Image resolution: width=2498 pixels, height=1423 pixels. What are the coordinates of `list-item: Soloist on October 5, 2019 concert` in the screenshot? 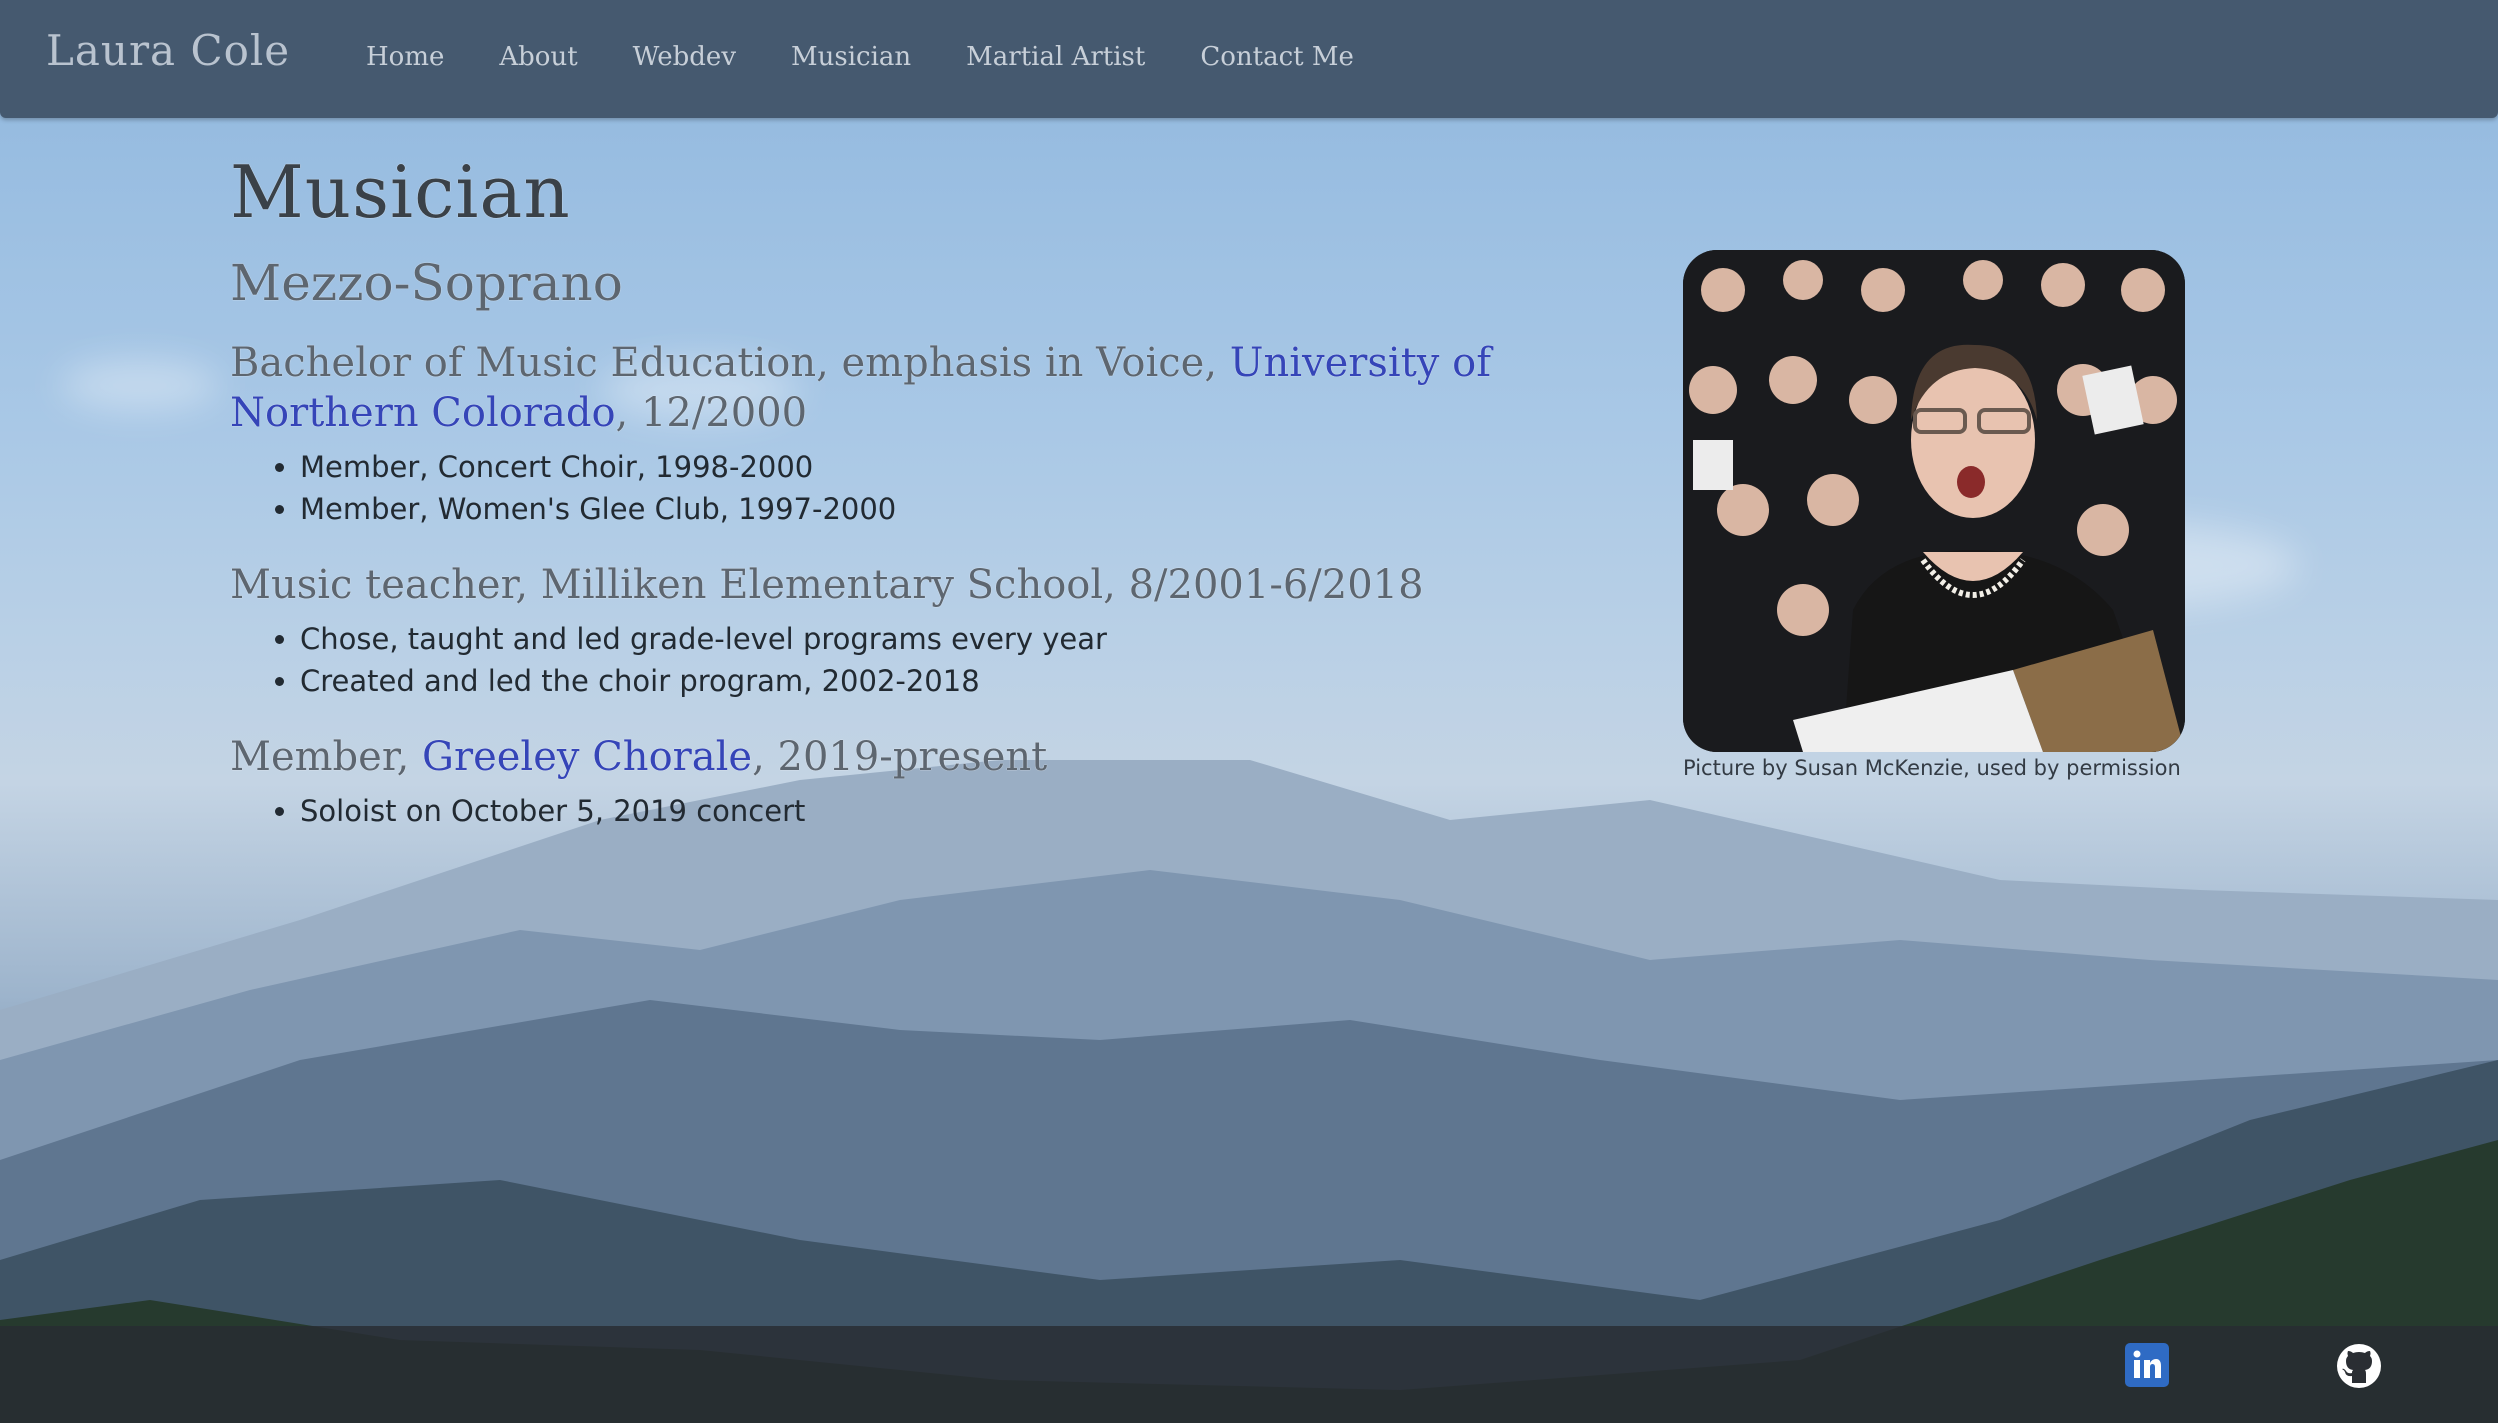 It's located at (975, 811).